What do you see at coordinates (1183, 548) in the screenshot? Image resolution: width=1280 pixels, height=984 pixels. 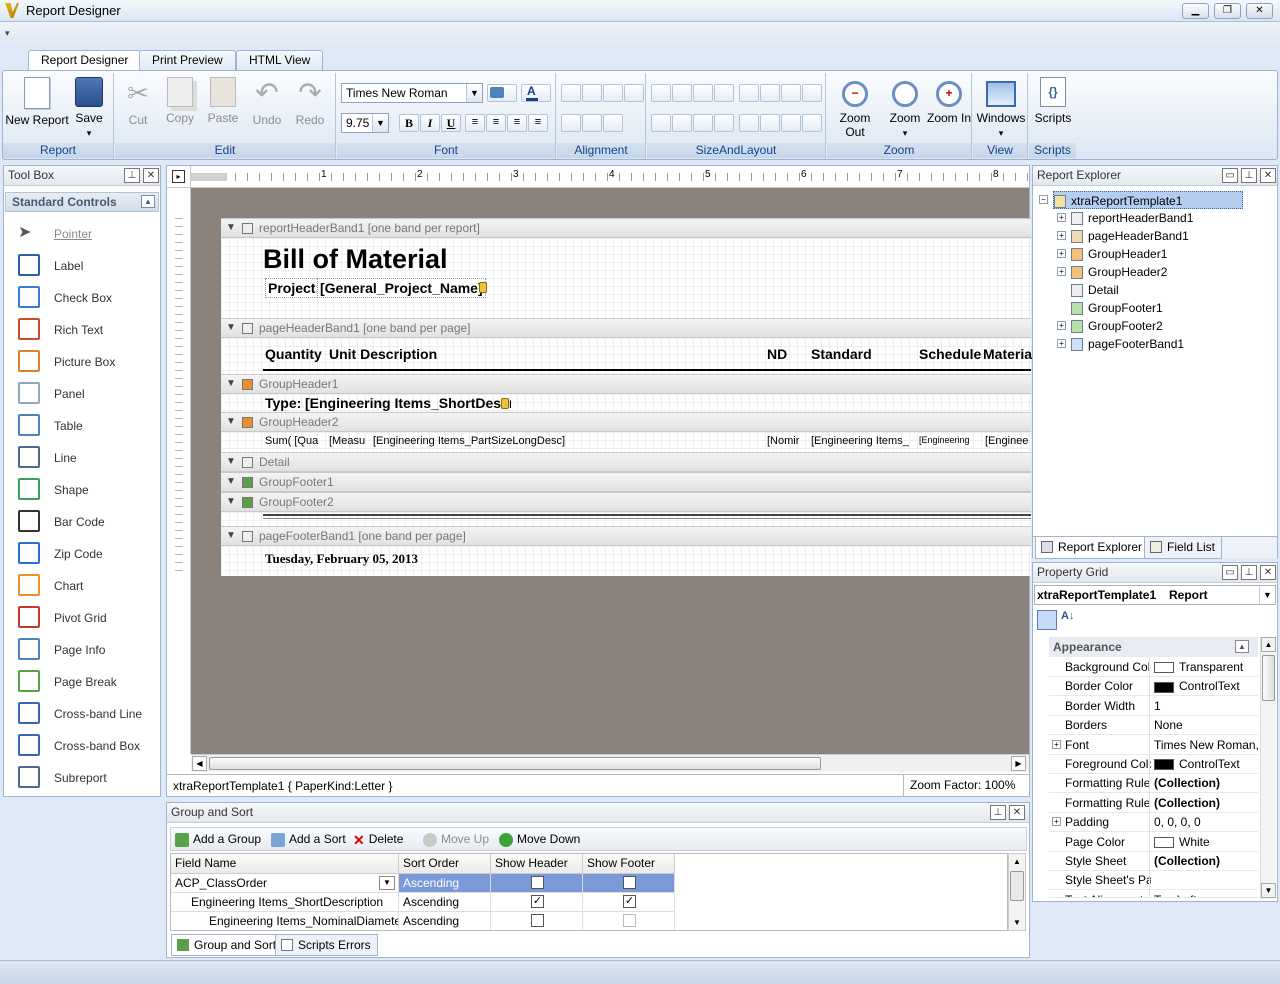 I see `tab-field-list: Field List` at bounding box center [1183, 548].